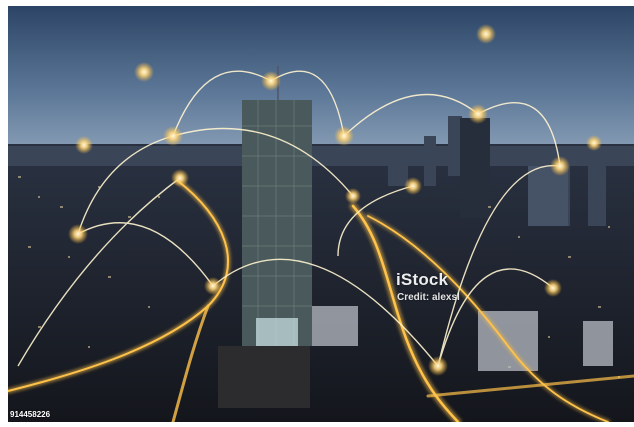 The height and width of the screenshot is (427, 634). Describe the element at coordinates (475, 168) in the screenshot. I see `dark-tower` at that location.